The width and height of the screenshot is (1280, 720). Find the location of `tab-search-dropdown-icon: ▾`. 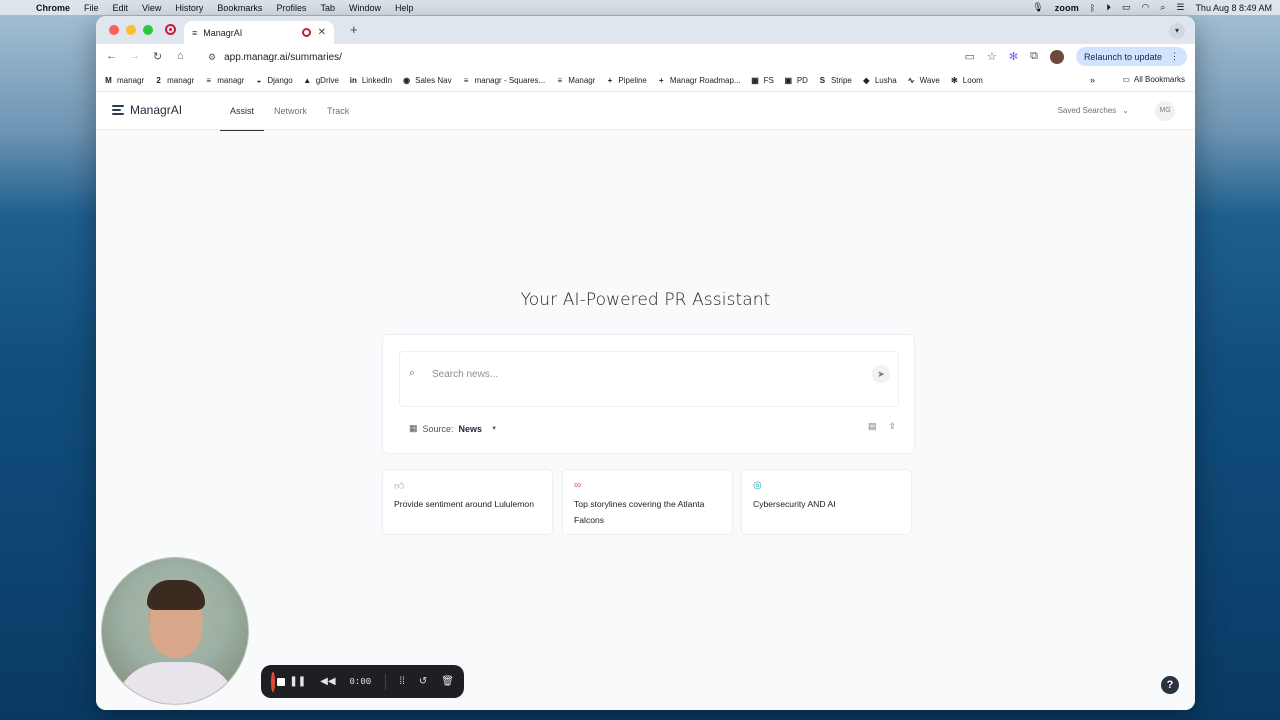

tab-search-dropdown-icon: ▾ is located at coordinates (1177, 31).